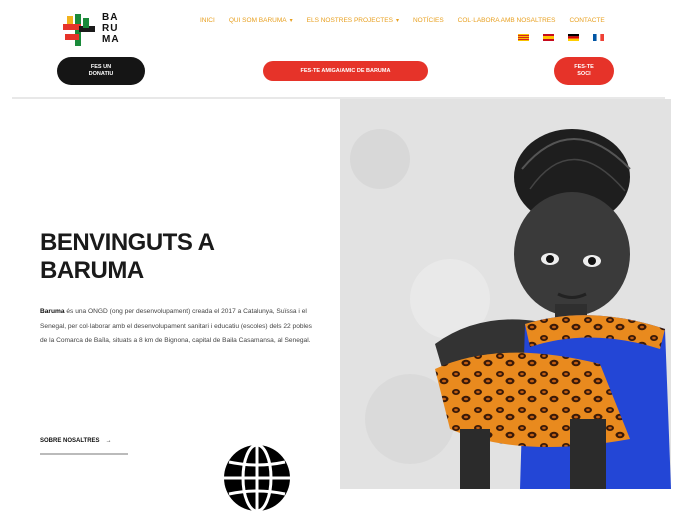 This screenshot has width=677, height=515. I want to click on about-us-link: SOBRE NOSALTRES →, so click(76, 441).